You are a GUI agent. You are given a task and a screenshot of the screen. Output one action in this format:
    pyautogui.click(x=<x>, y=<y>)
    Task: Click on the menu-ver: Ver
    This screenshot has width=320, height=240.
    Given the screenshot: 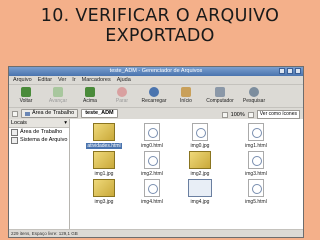 What is the action you would take?
    pyautogui.click(x=62, y=80)
    